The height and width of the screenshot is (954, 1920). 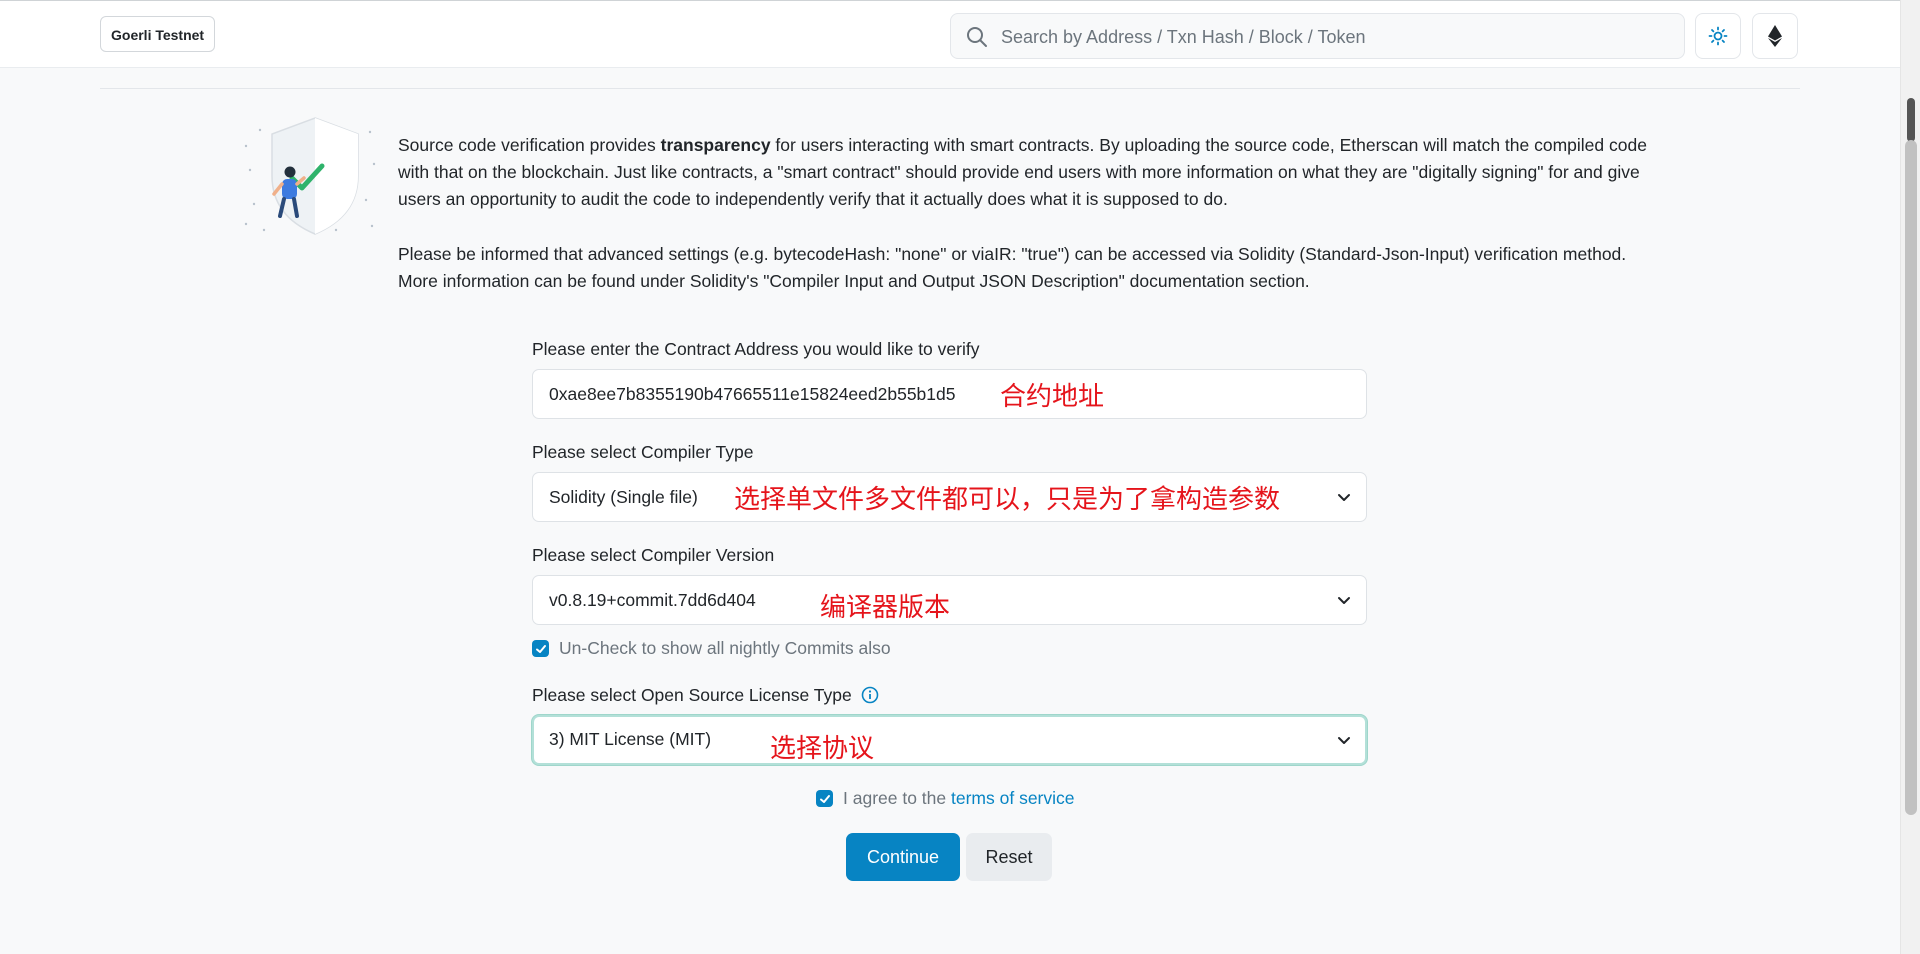 I want to click on compiler-type-annotation: 选择单文件多文件都可以，只是为了拿构造参数, so click(x=1007, y=500).